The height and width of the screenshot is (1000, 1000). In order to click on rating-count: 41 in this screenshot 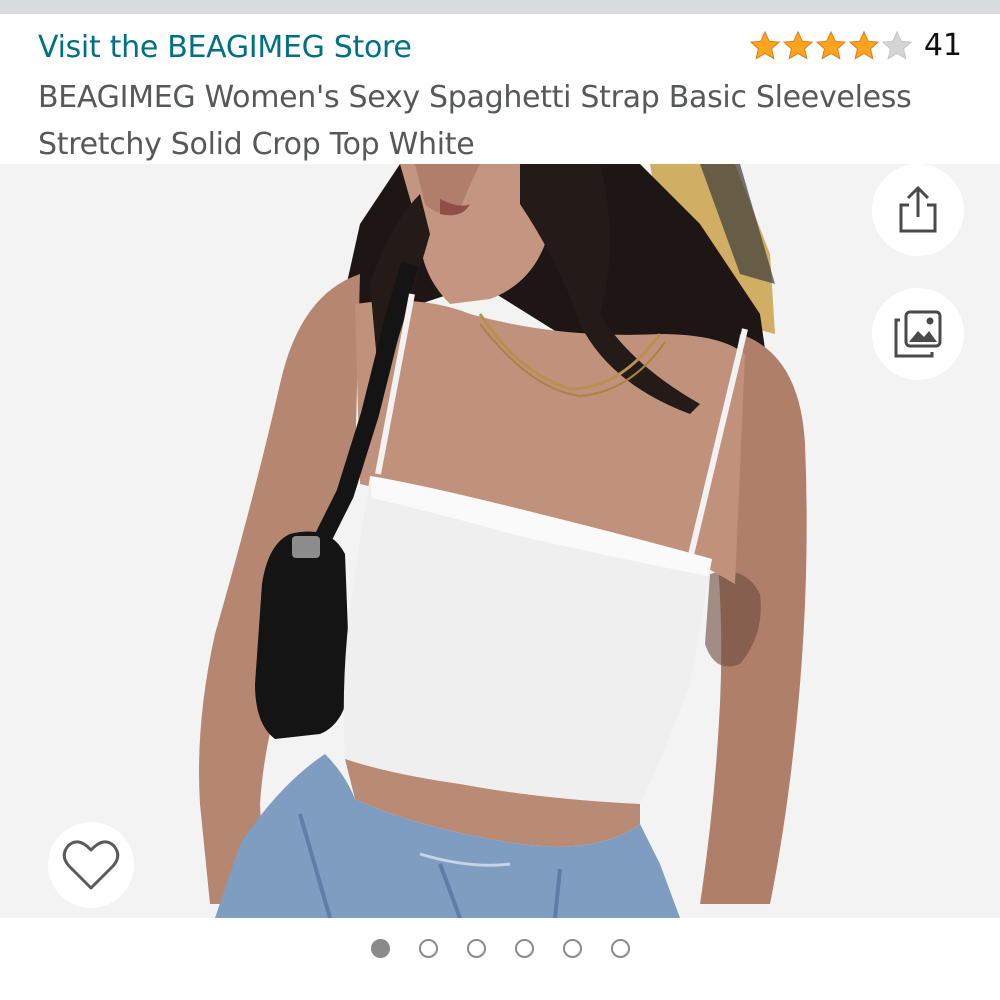, I will do `click(943, 45)`.